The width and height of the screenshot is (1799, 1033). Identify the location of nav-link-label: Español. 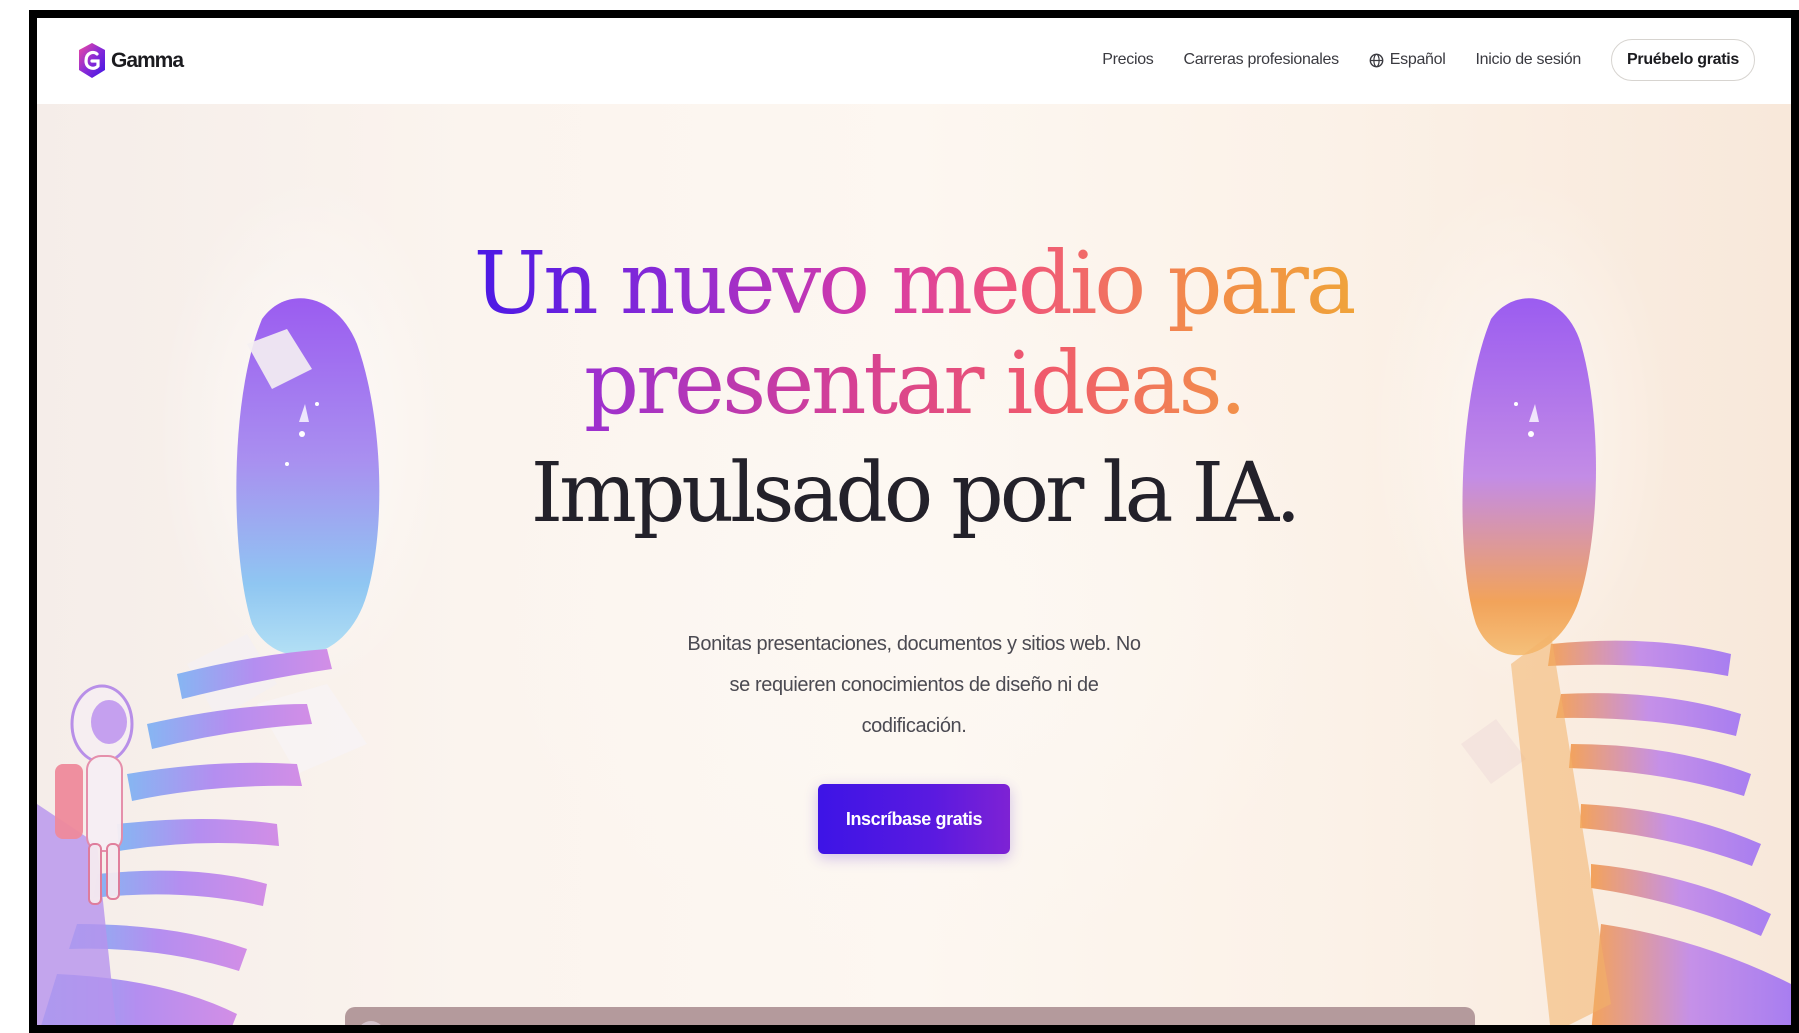
(1417, 59).